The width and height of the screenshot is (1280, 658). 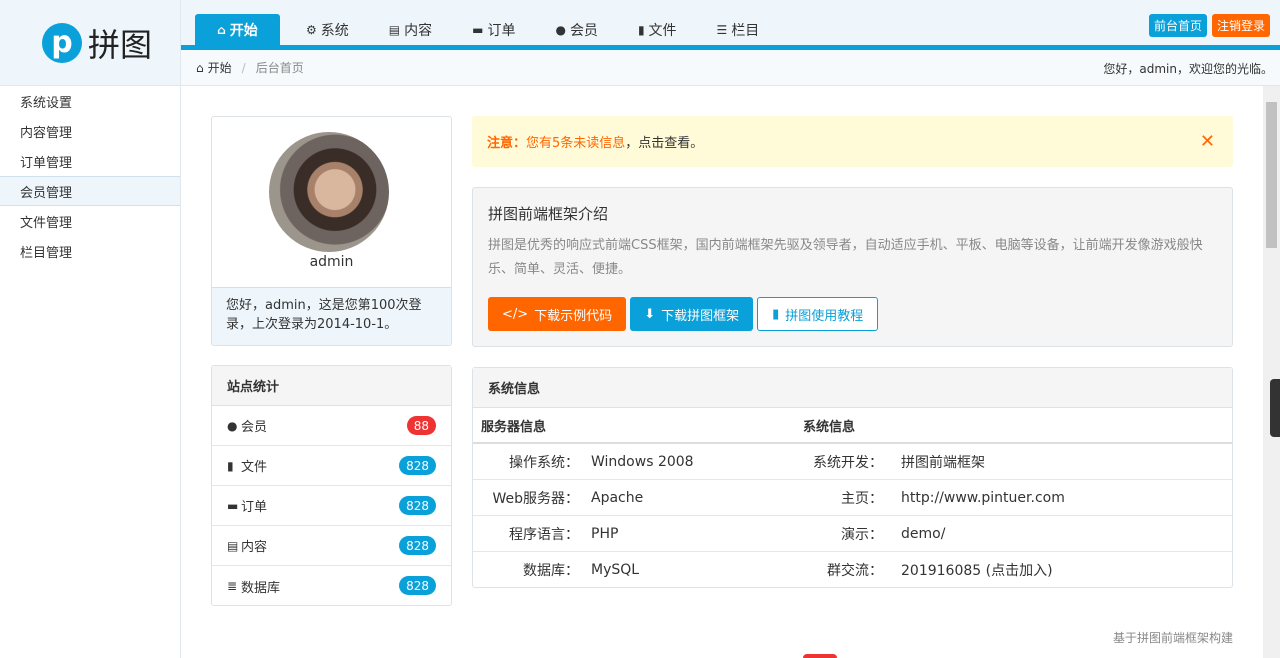 I want to click on side-widget, so click(x=1275, y=408).